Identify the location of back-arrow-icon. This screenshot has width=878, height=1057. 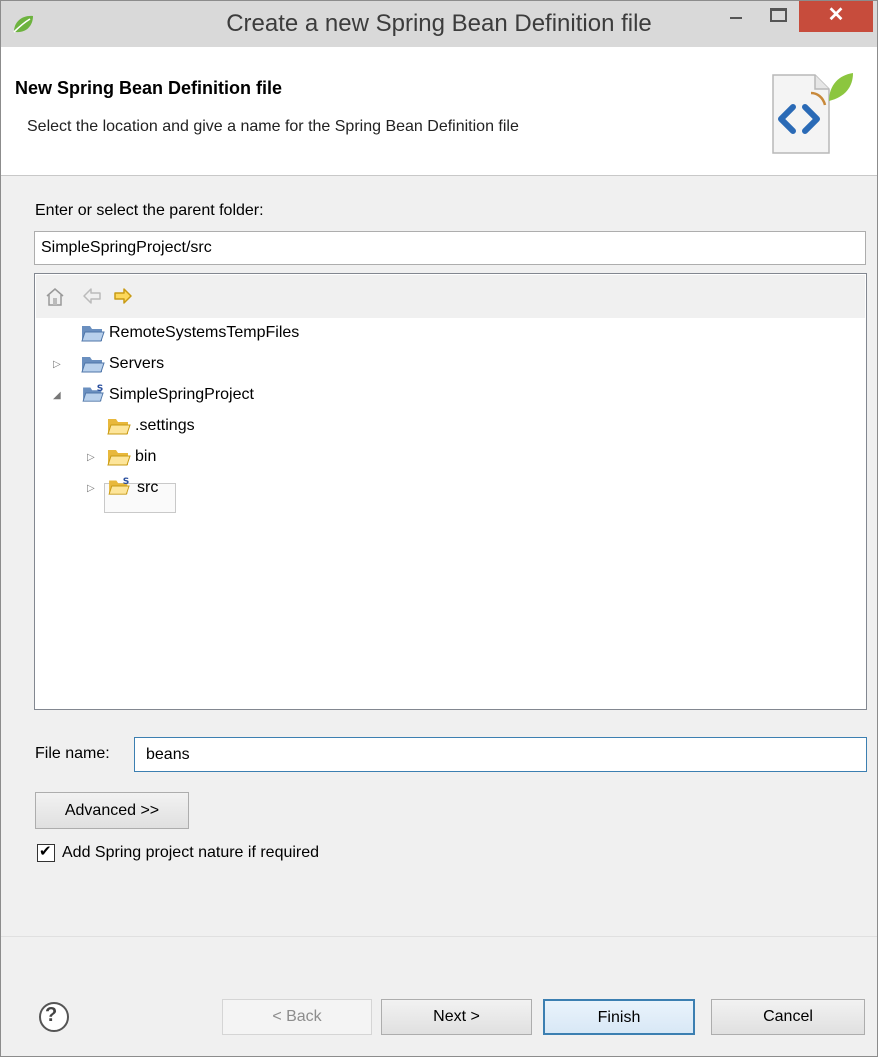
(92, 296).